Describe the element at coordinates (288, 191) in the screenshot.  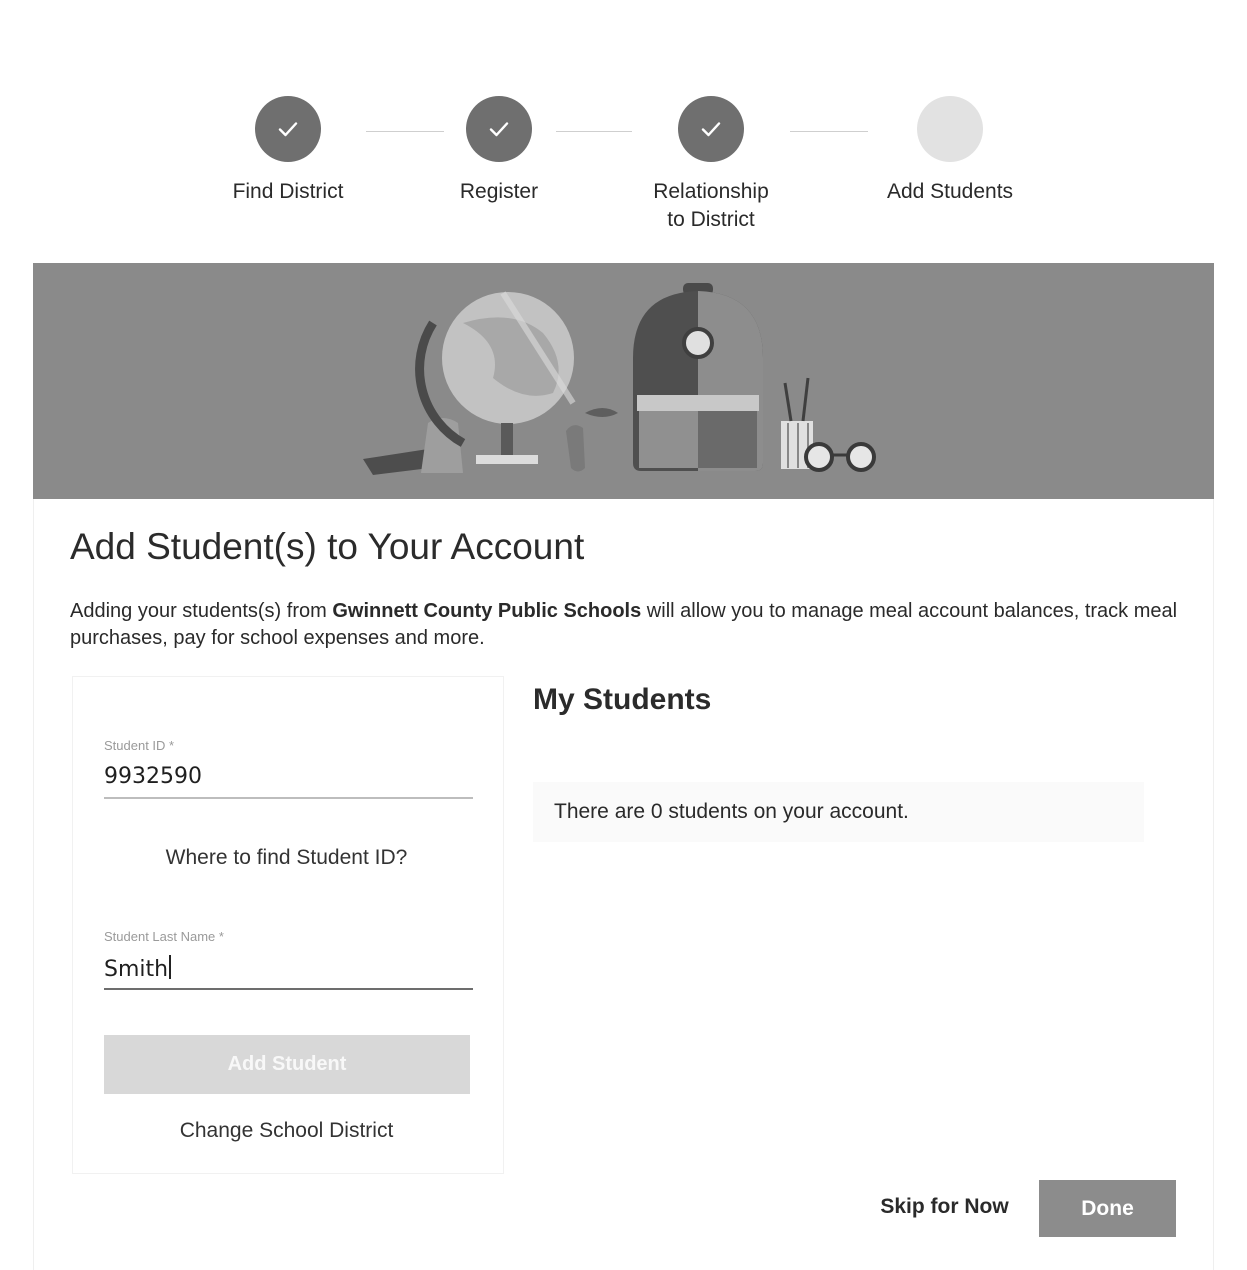
I see `step-label-find-district: Find District` at that location.